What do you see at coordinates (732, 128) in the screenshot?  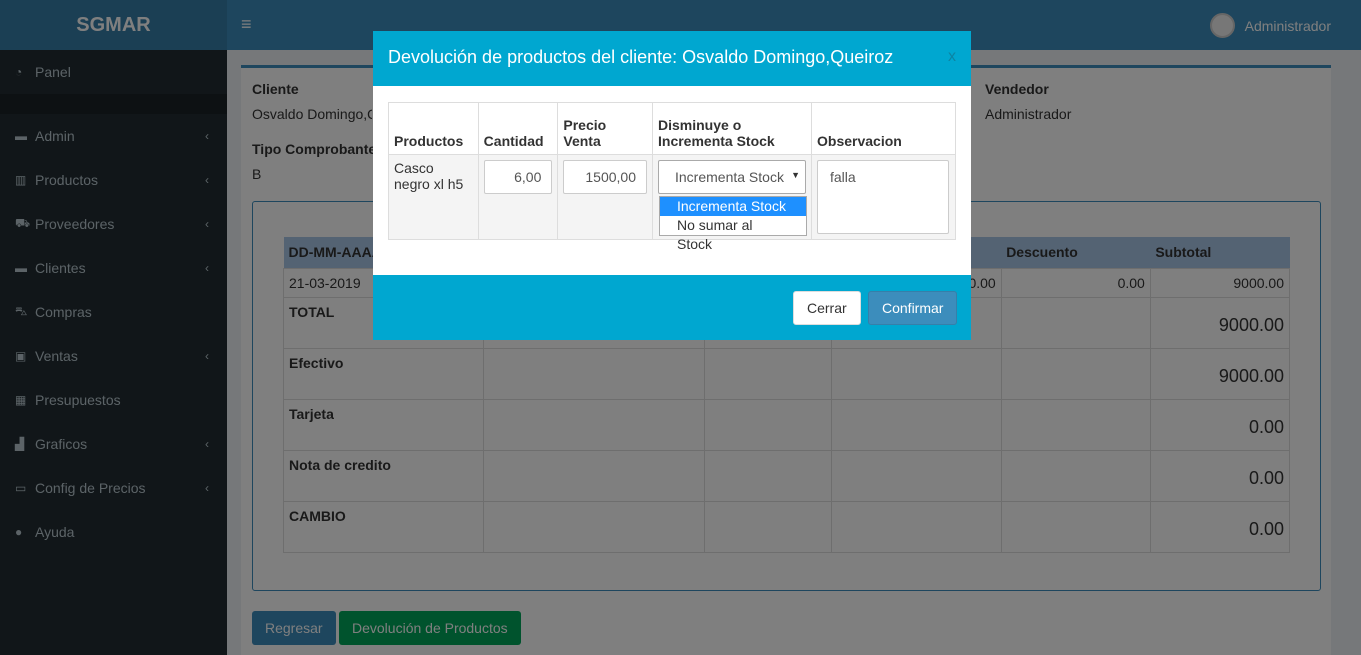 I see `column-header: Disminuye o Incrementa Stock` at bounding box center [732, 128].